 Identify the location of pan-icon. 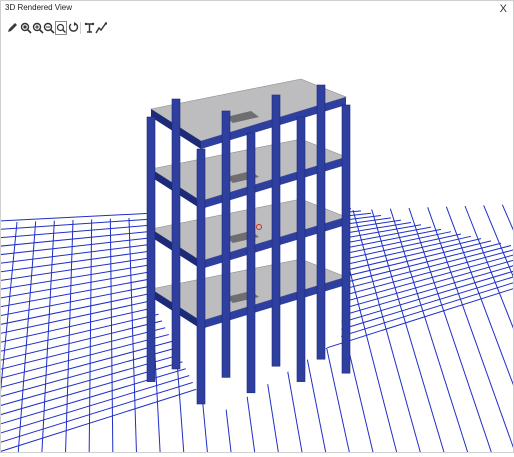
(89, 27).